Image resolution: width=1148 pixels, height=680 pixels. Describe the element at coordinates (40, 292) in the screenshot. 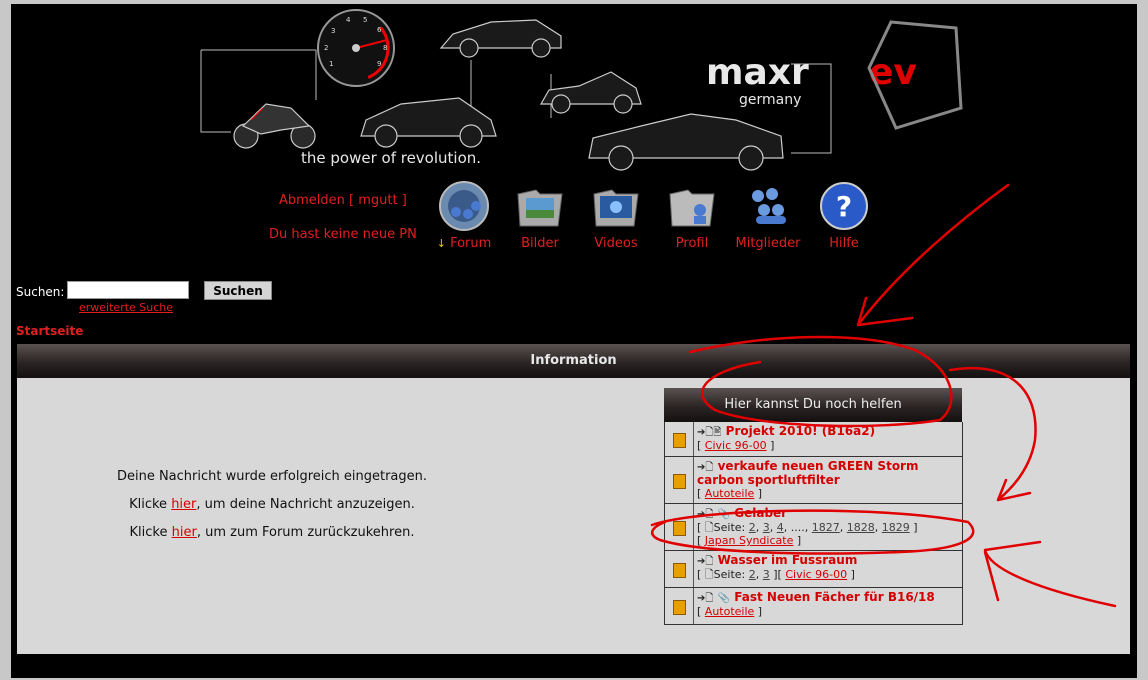

I see `search-label: Suchen:` at that location.